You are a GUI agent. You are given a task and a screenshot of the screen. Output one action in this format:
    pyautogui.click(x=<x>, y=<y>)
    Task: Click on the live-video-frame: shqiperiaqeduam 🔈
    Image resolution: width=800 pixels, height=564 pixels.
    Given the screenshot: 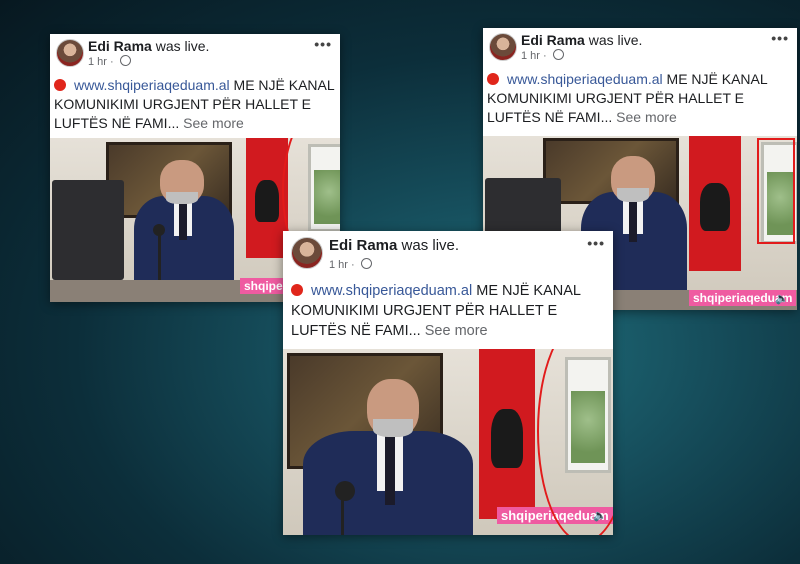 What is the action you would take?
    pyautogui.click(x=448, y=442)
    